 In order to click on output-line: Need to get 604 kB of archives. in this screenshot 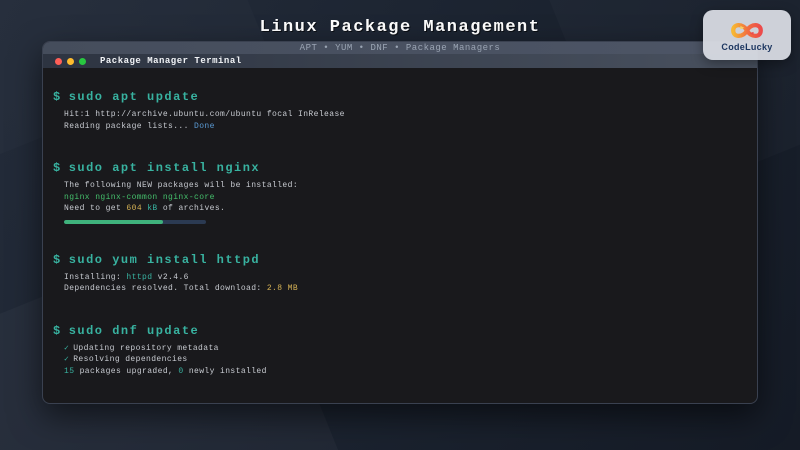, I will do `click(399, 209)`.